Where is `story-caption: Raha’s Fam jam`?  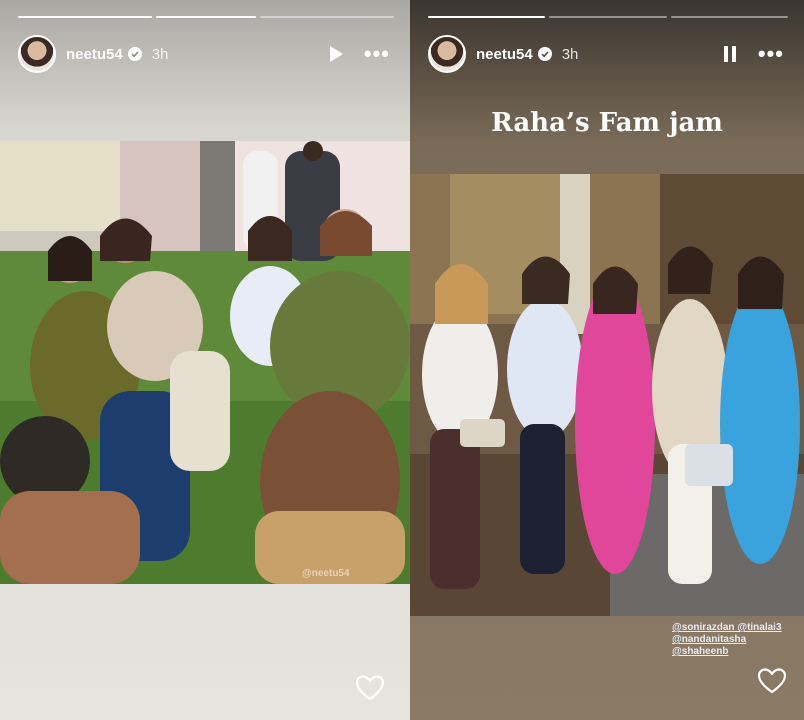
story-caption: Raha’s Fam jam is located at coordinates (607, 123).